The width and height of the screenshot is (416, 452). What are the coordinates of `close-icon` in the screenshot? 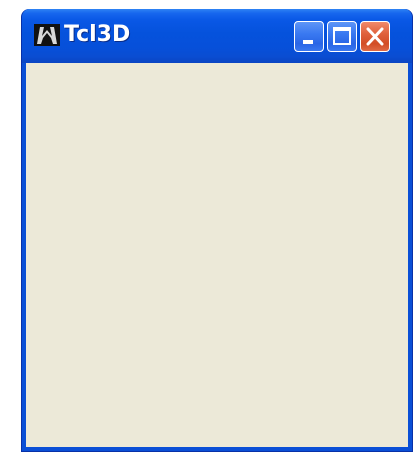 It's located at (375, 36).